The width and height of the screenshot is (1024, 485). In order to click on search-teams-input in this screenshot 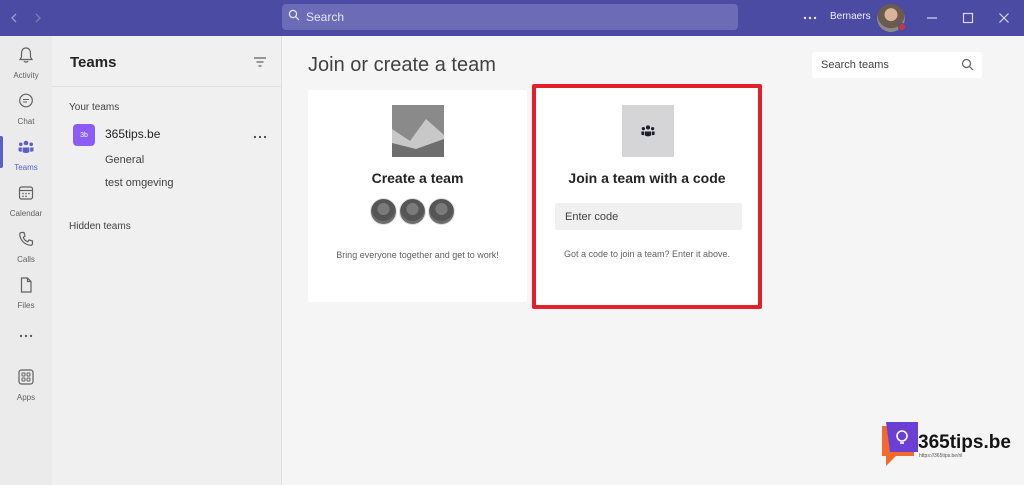, I will do `click(887, 65)`.